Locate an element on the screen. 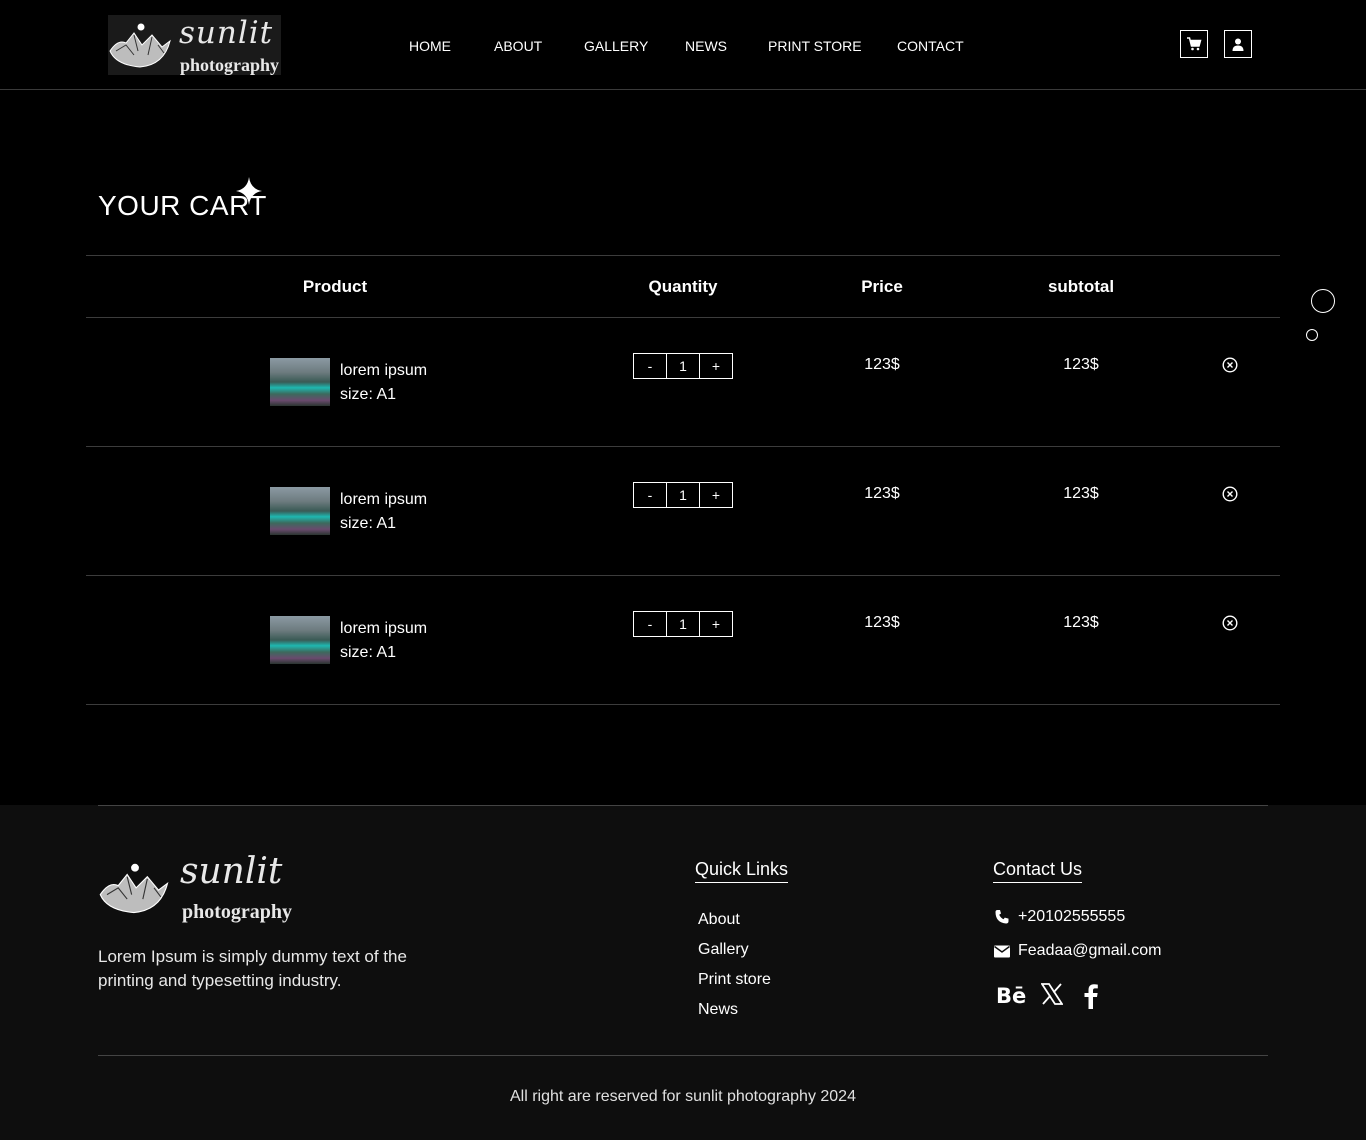  behance-icon: Bē is located at coordinates (1011, 996).